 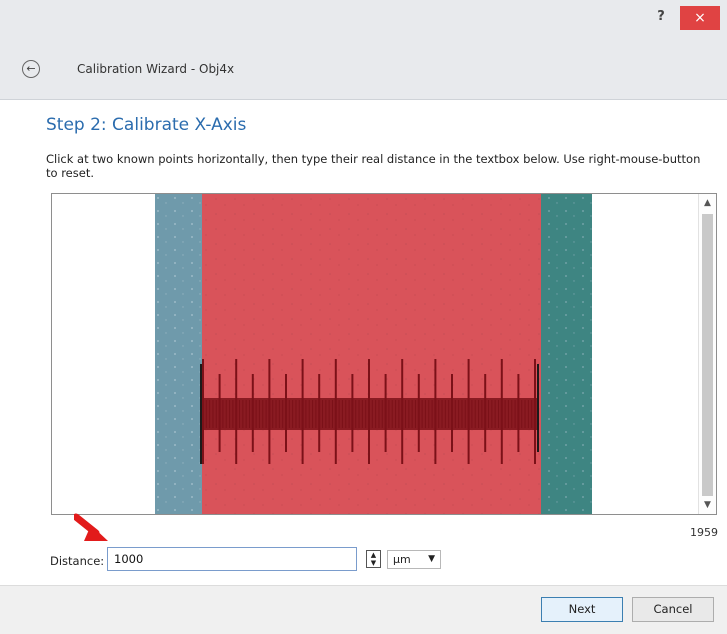 I want to click on distance-spinner: ▲ ▼, so click(x=373, y=559).